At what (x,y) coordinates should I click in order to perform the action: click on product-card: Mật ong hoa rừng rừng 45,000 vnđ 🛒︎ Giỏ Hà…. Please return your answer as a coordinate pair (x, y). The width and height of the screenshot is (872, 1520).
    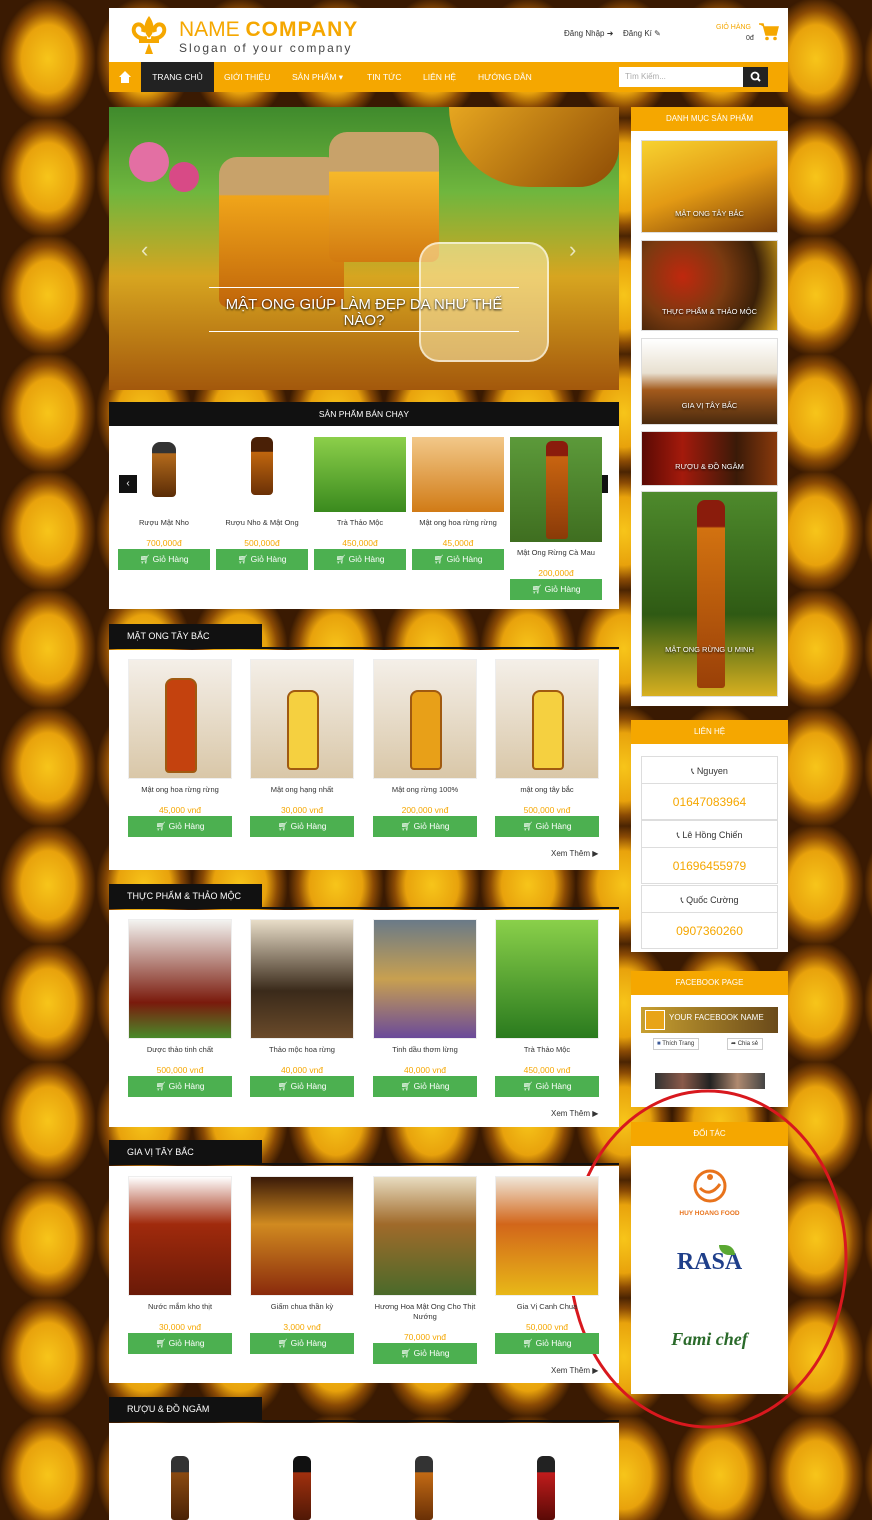
    Looking at the image, I should click on (180, 748).